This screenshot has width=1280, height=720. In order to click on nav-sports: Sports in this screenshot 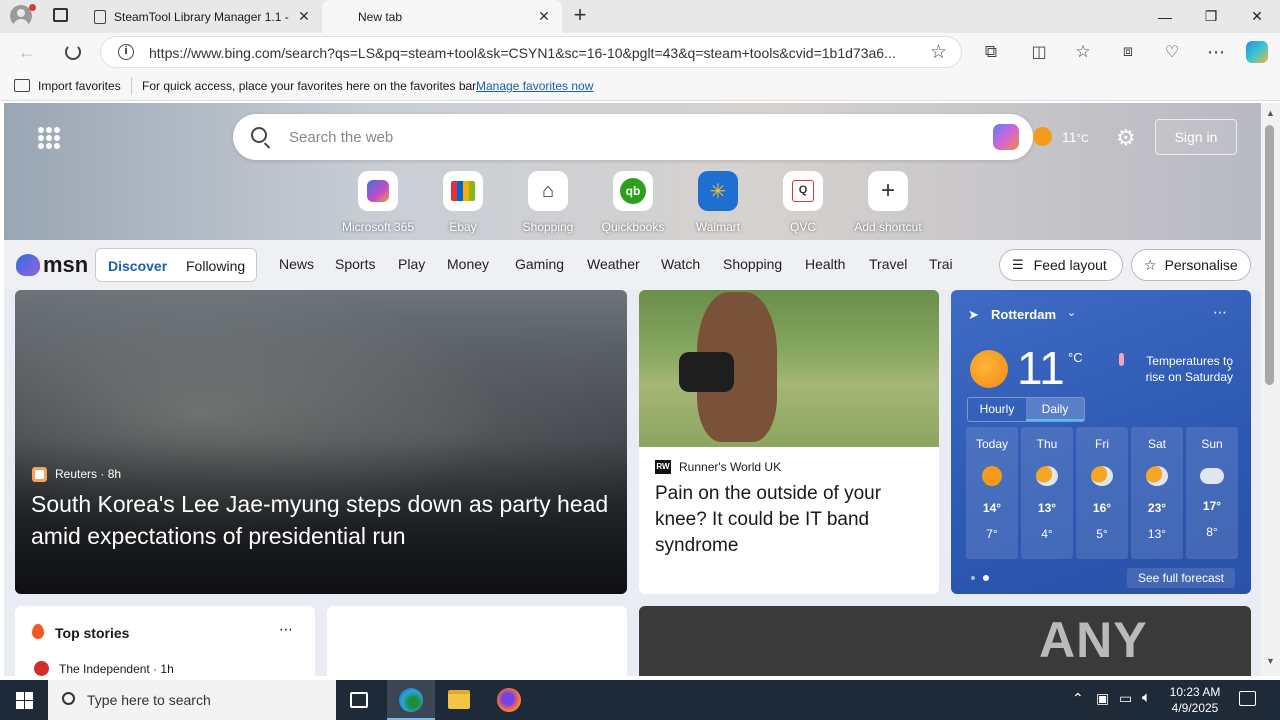, I will do `click(355, 264)`.